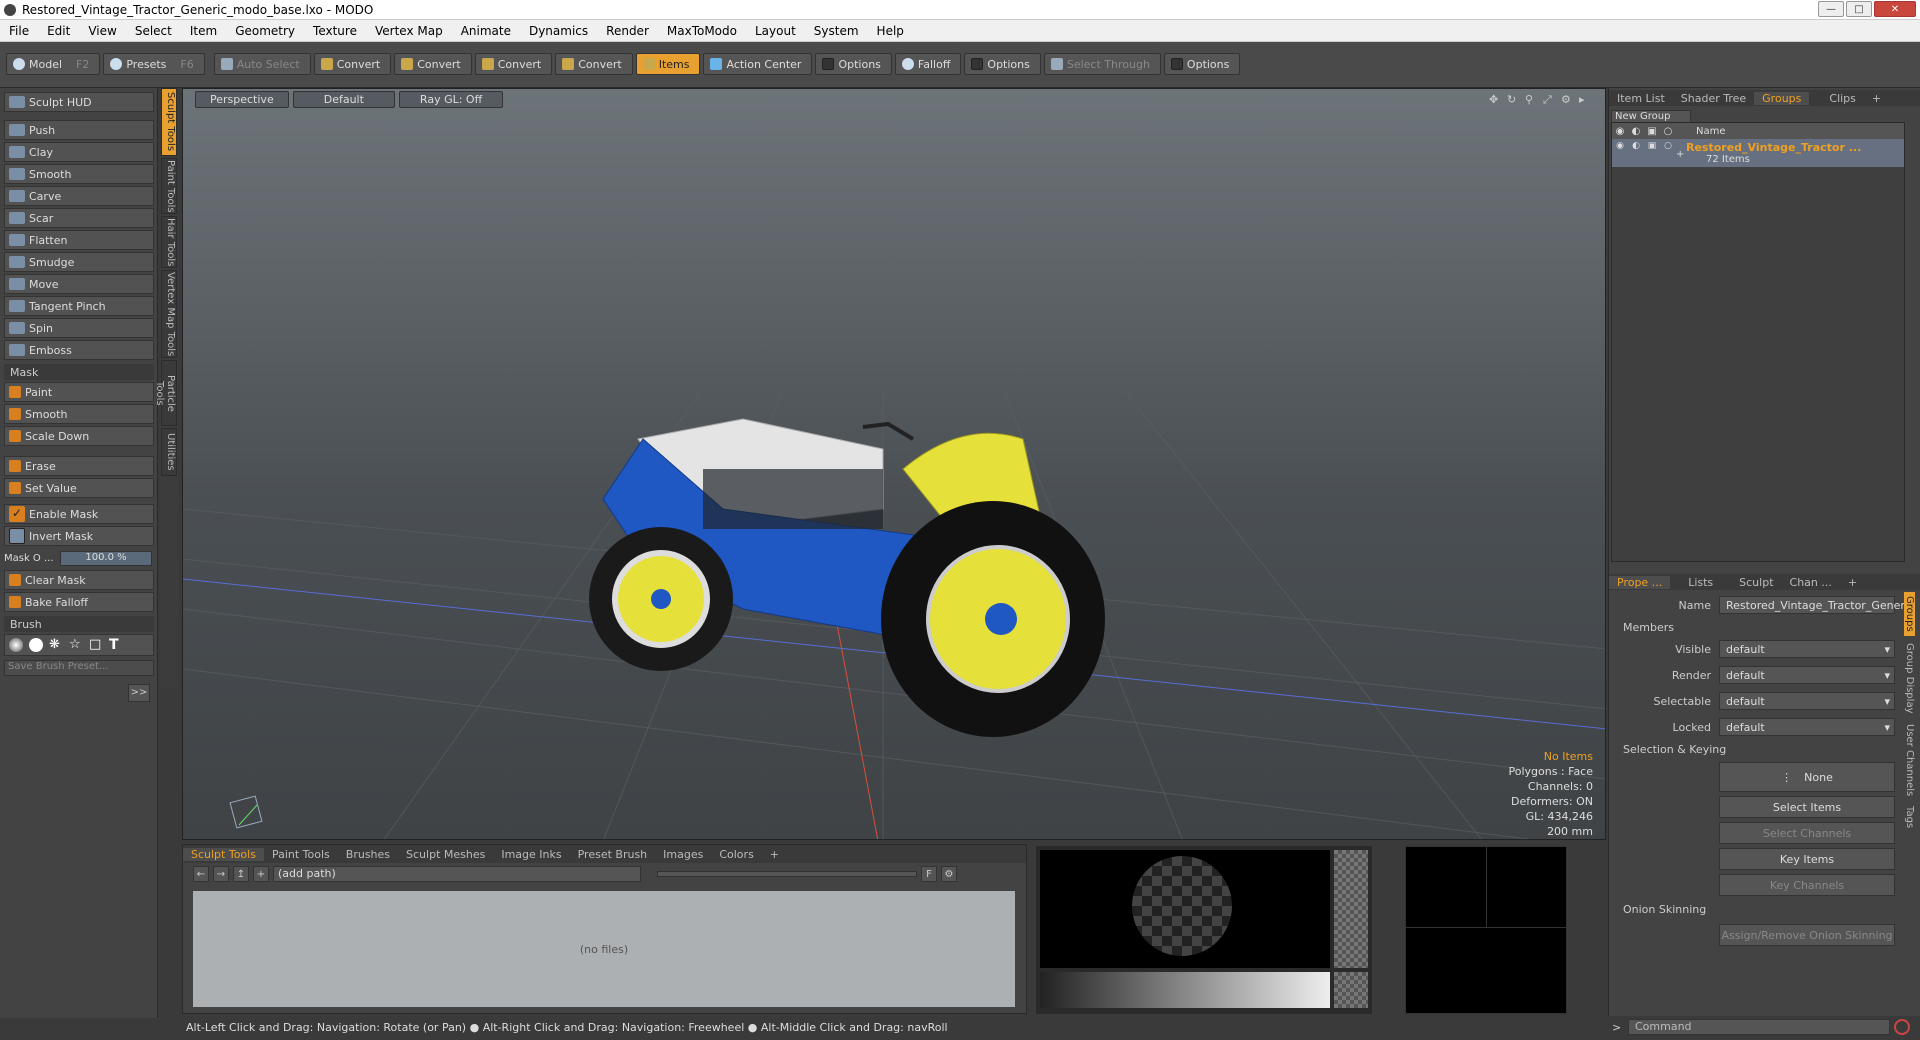 The image size is (1920, 1040). I want to click on render-dropdown: default ▾, so click(1807, 675).